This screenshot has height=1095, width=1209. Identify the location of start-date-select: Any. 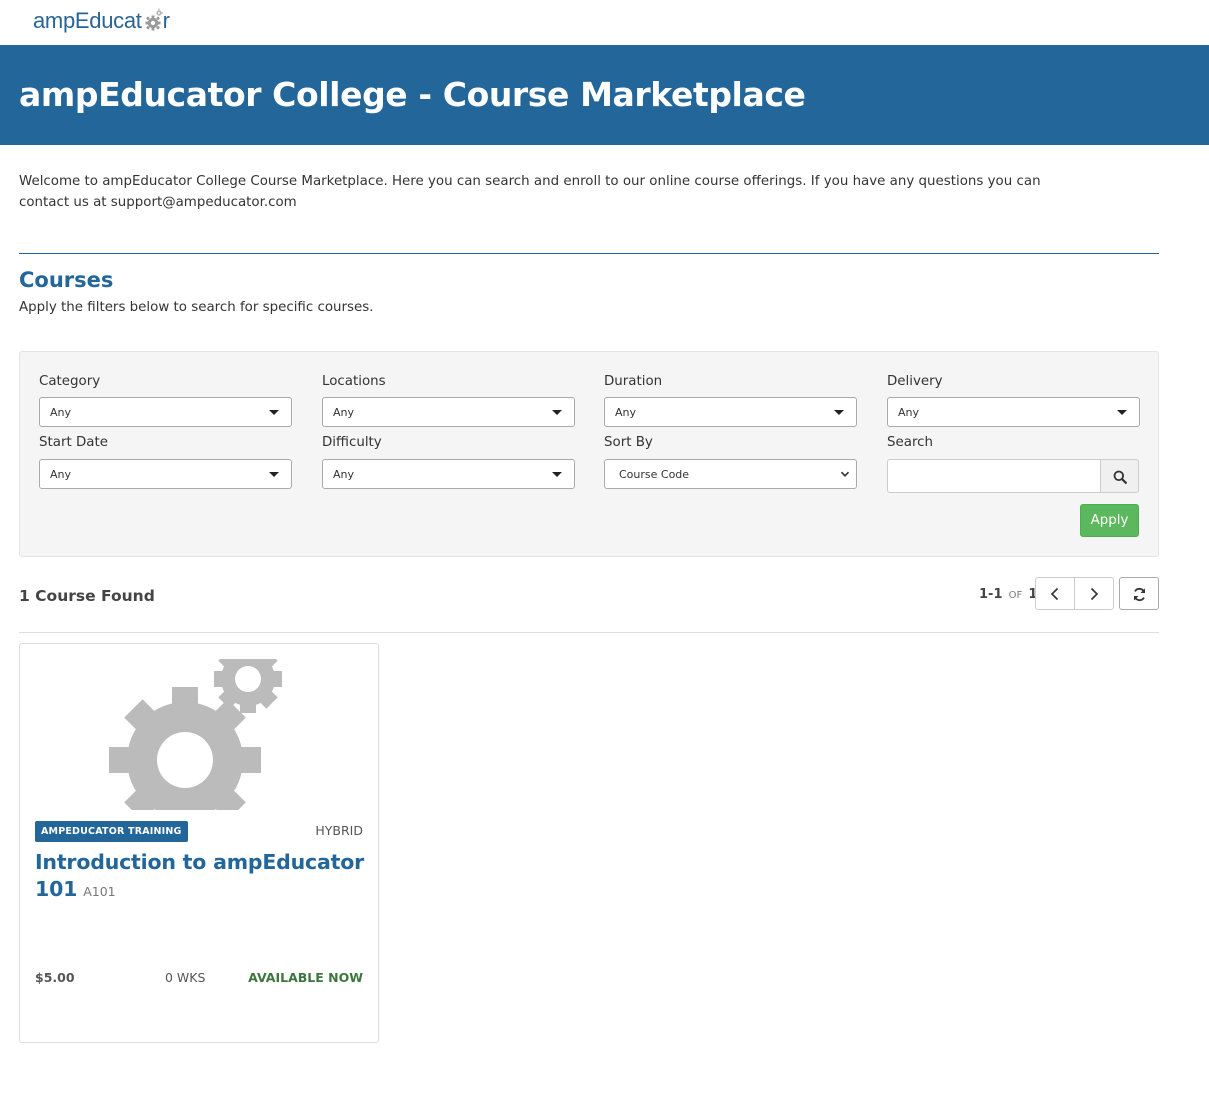
(165, 474).